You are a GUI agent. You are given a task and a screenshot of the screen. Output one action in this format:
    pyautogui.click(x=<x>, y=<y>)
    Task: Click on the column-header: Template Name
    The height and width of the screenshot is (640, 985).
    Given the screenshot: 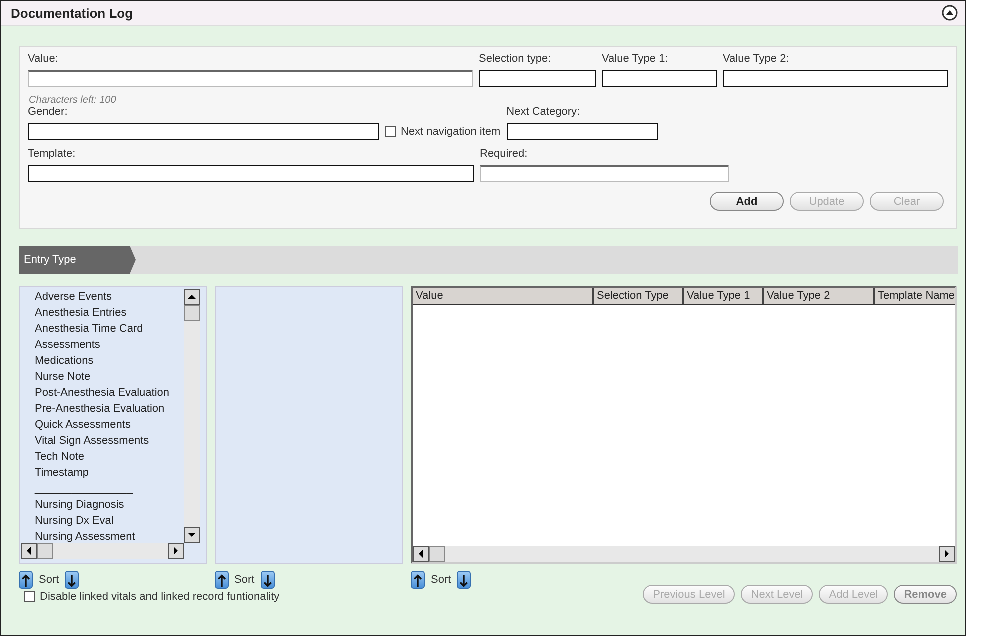 What is the action you would take?
    pyautogui.click(x=915, y=296)
    